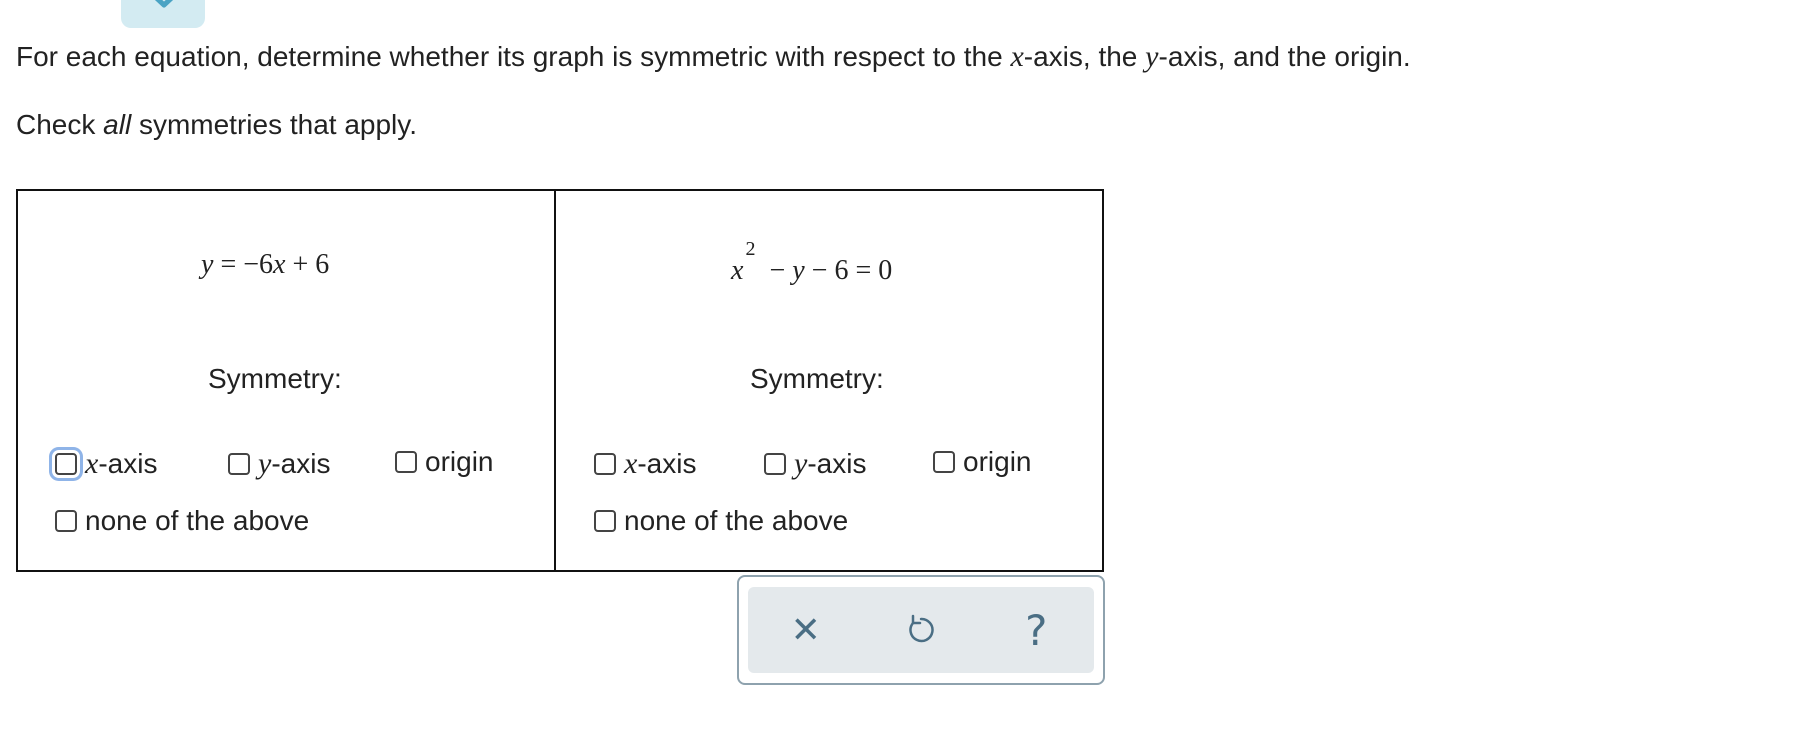 The image size is (1810, 746). I want to click on chevron-down-icon, so click(164, 4).